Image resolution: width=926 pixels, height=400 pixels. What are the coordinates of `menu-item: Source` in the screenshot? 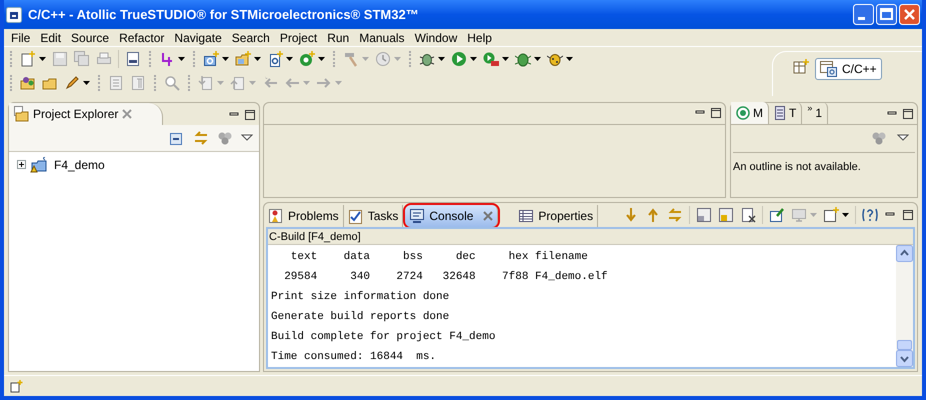 It's located at (90, 37).